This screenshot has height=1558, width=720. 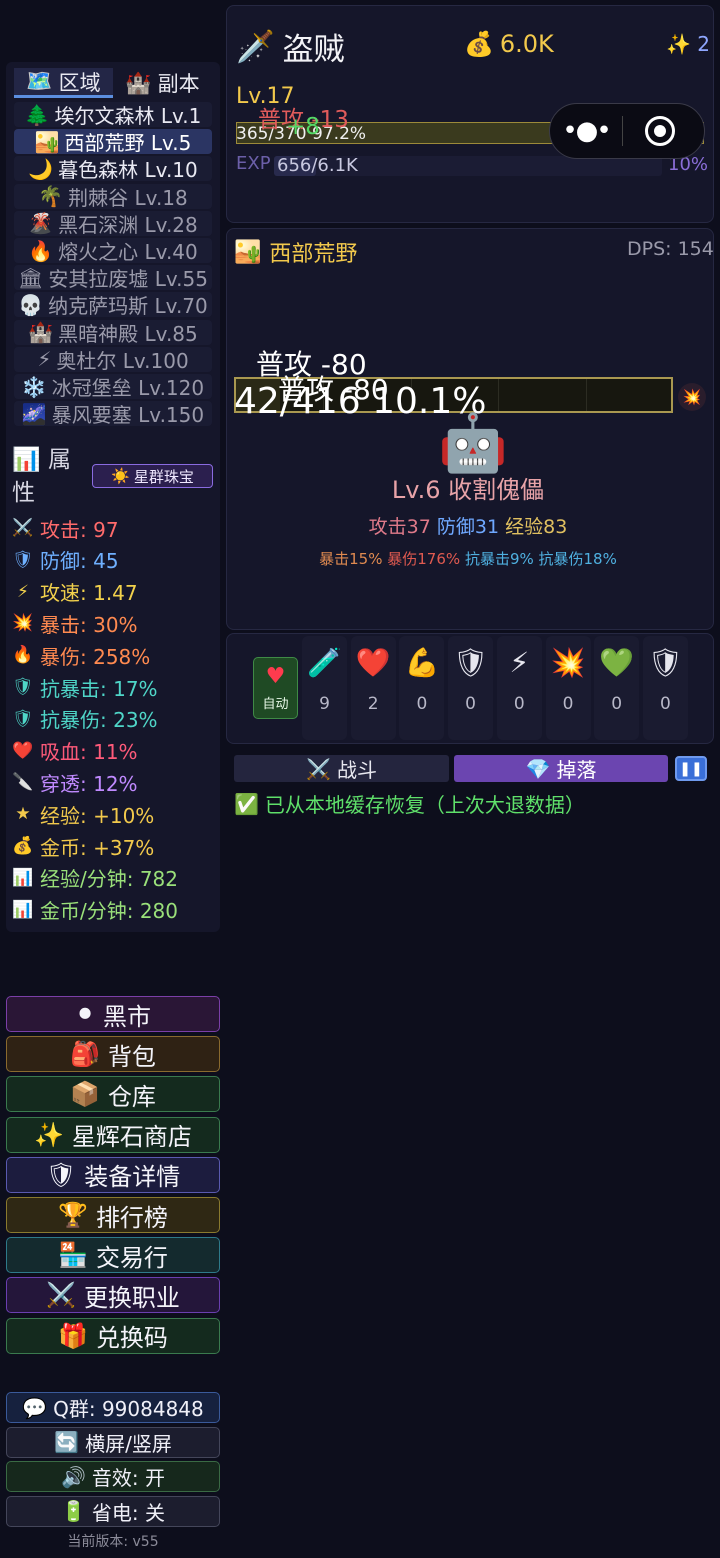 I want to click on tab-drops-label: 掉落, so click(x=576, y=770).